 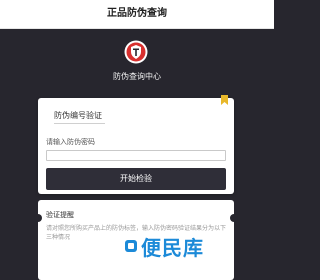 I want to click on ticket-notch-right, so click(x=234, y=218).